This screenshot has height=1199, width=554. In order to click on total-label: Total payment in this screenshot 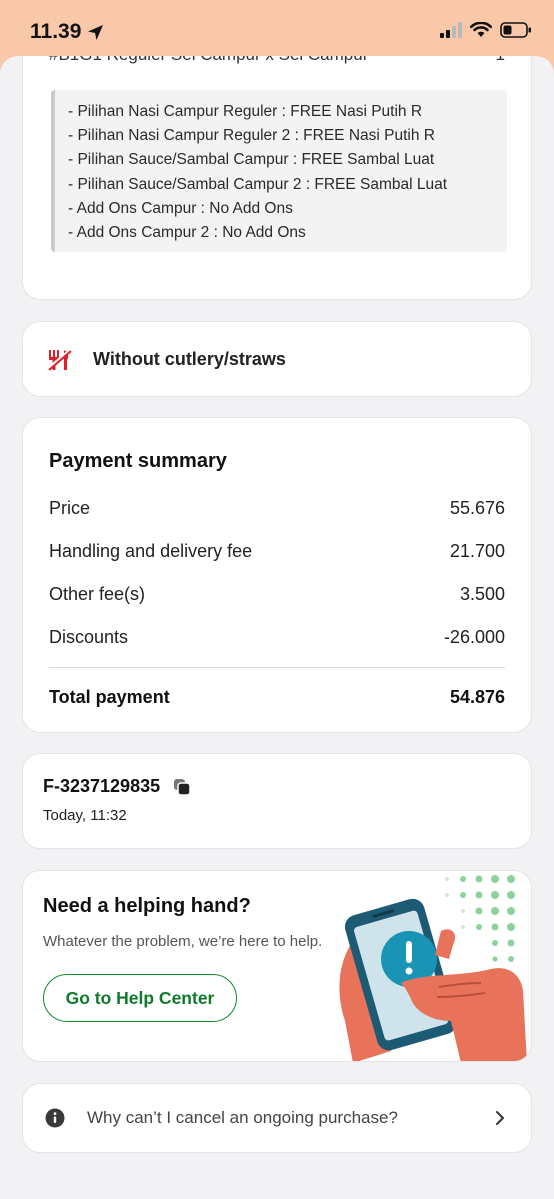, I will do `click(109, 697)`.